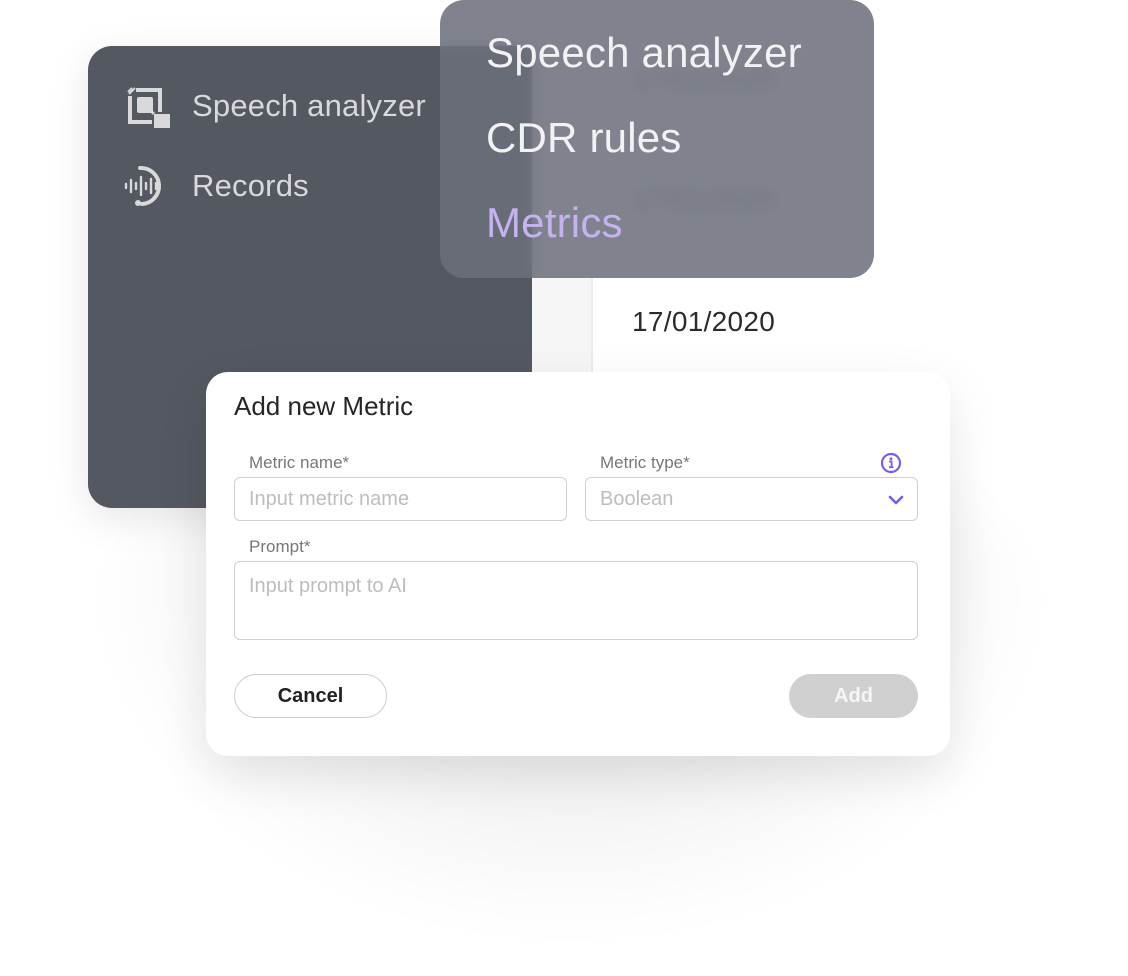 The width and height of the screenshot is (1128, 976). Describe the element at coordinates (400, 499) in the screenshot. I see `metric-name-input` at that location.